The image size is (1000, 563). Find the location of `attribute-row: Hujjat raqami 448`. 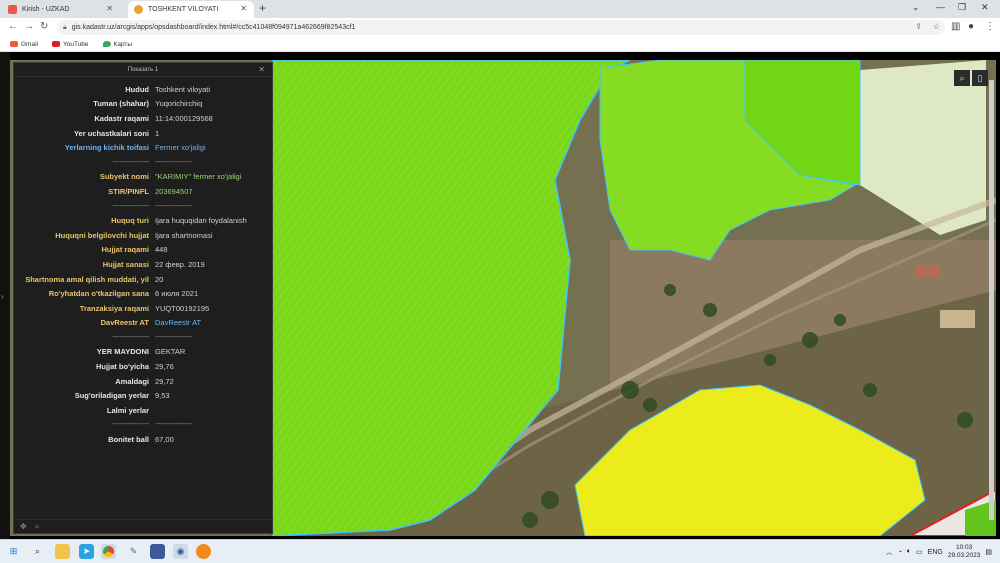

attribute-row: Hujjat raqami 448 is located at coordinates (143, 250).